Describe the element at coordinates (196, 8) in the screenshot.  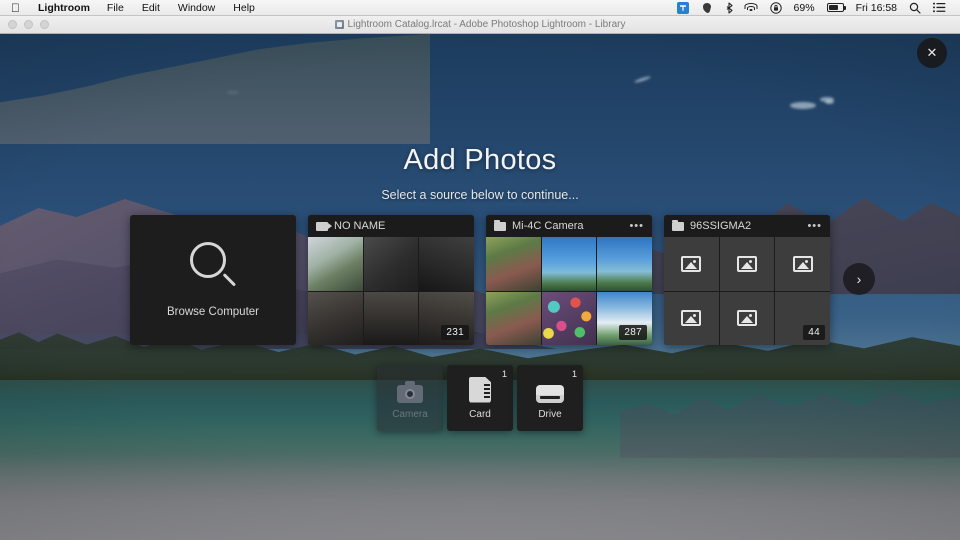
I see `menu-item-window: Window` at that location.